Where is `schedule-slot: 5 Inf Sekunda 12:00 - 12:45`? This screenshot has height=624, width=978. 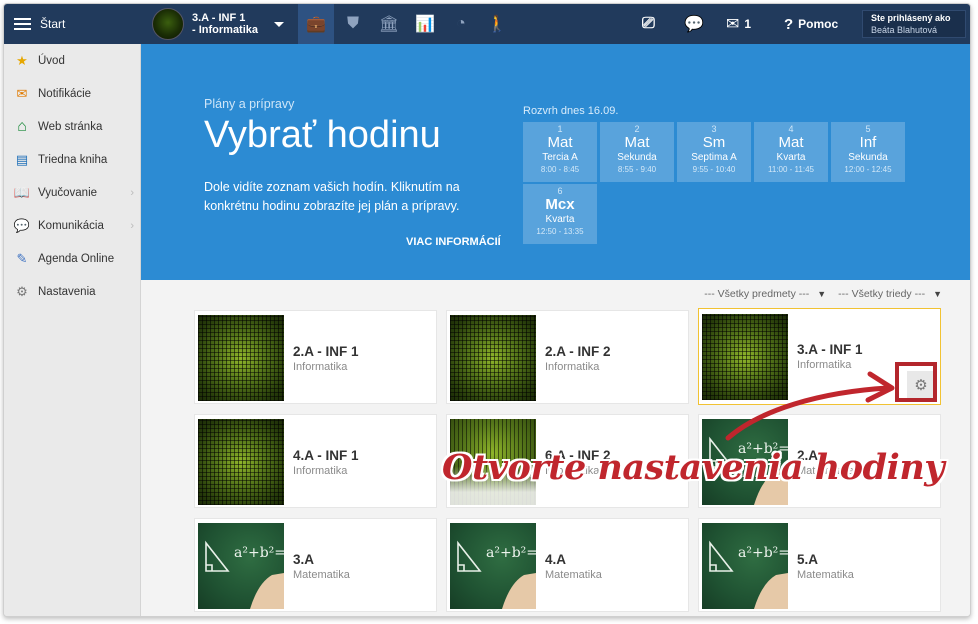
schedule-slot: 5 Inf Sekunda 12:00 - 12:45 is located at coordinates (868, 152).